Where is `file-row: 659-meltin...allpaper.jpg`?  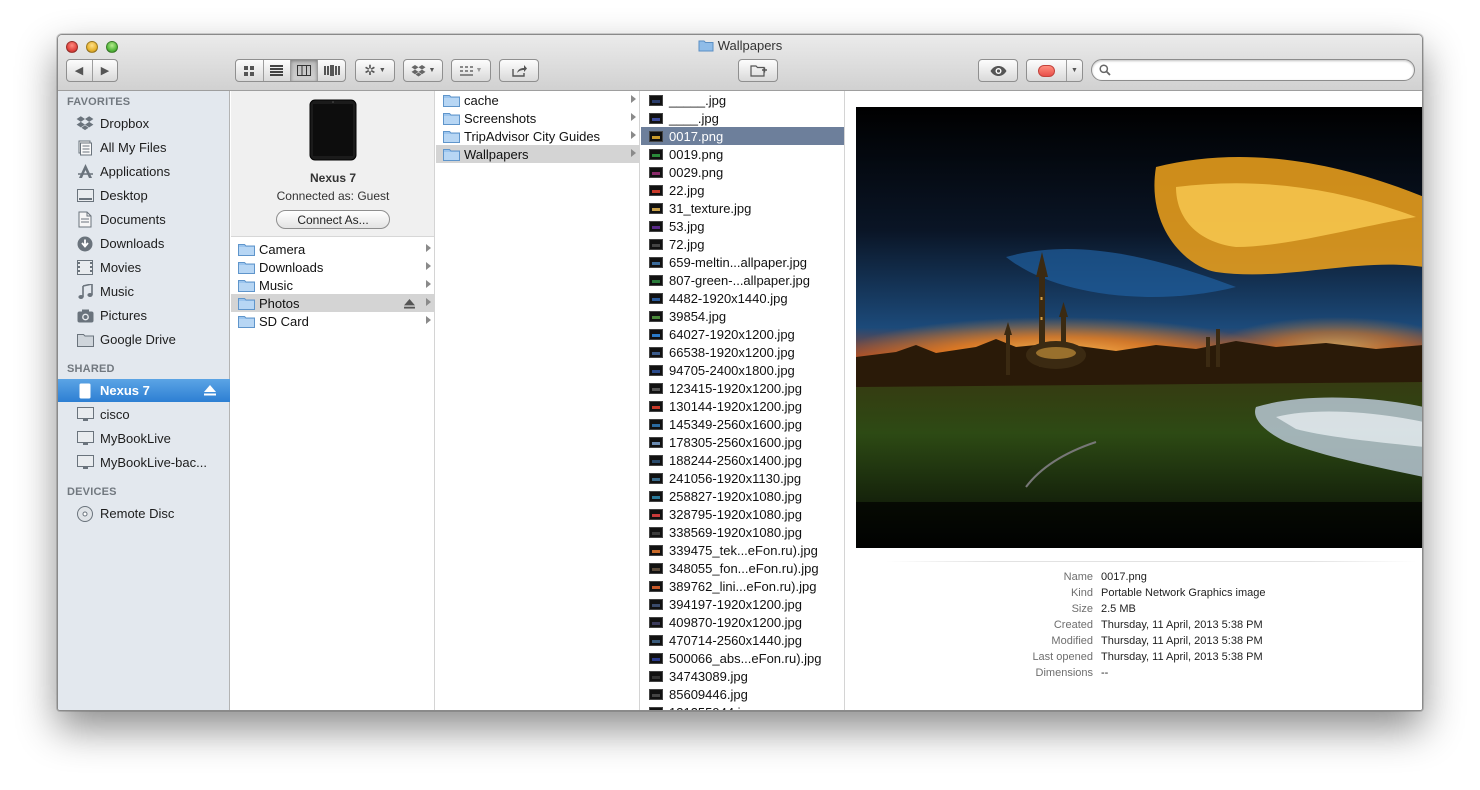 file-row: 659-meltin...allpaper.jpg is located at coordinates (742, 262).